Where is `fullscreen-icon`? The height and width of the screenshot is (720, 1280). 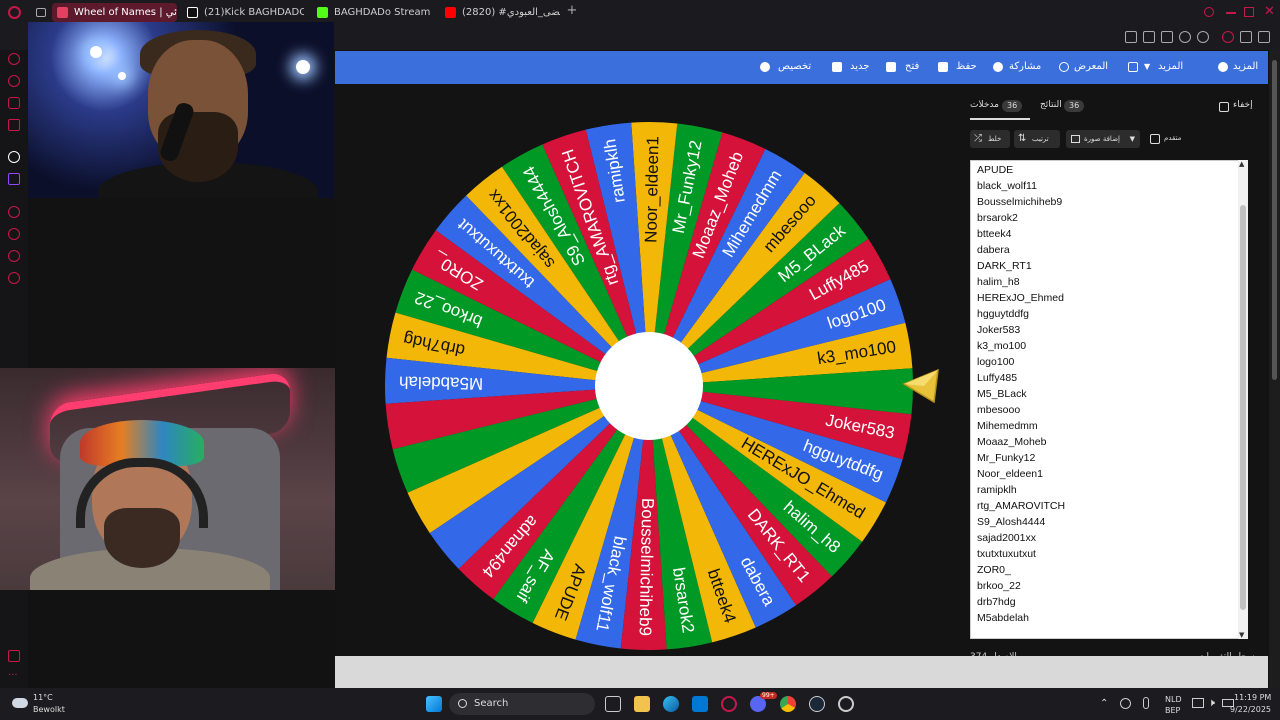
fullscreen-icon is located at coordinates (1133, 67).